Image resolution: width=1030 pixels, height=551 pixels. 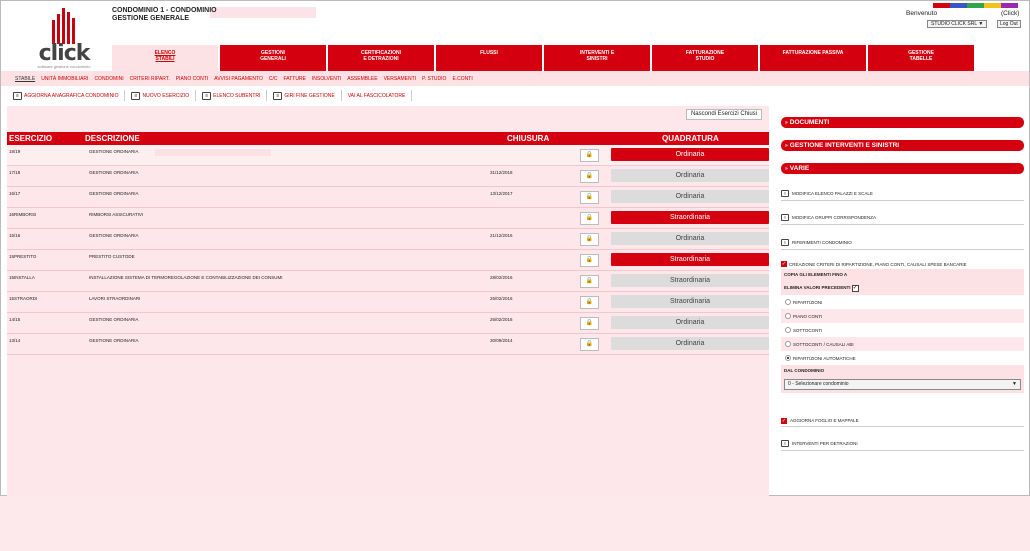 What do you see at coordinates (489, 58) in the screenshot?
I see `tab-flussi: FLUSSI` at bounding box center [489, 58].